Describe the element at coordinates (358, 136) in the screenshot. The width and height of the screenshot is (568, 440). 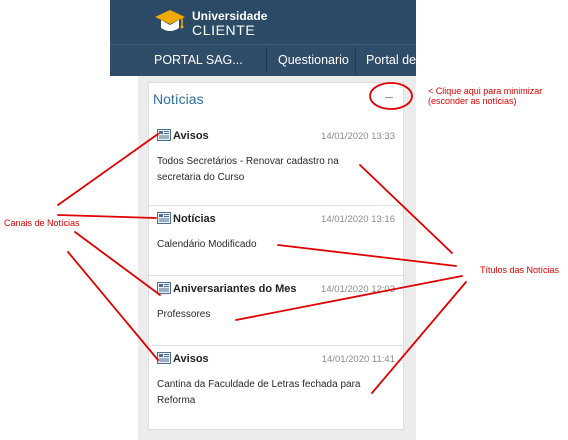
I see `news-date: 14/01/2020 13:33` at that location.